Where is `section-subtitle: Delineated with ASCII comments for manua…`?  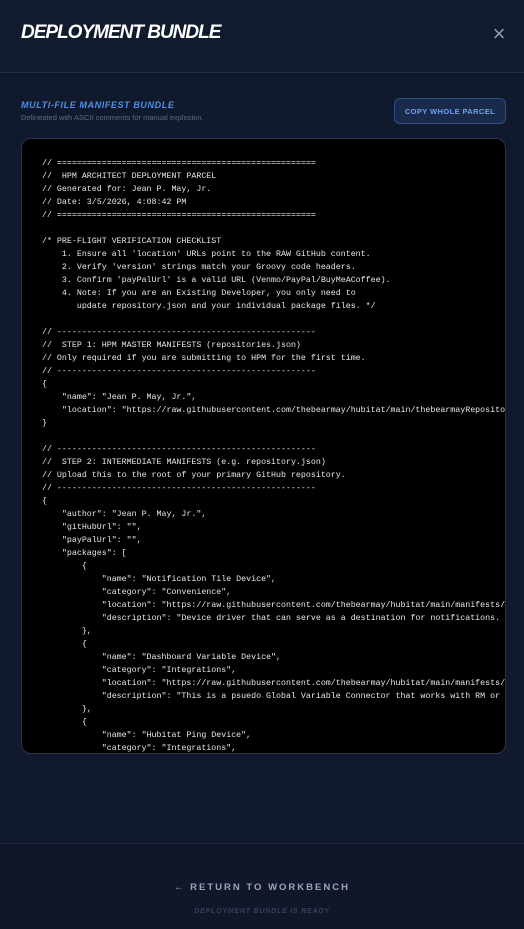 section-subtitle: Delineated with ASCII comments for manua… is located at coordinates (112, 117).